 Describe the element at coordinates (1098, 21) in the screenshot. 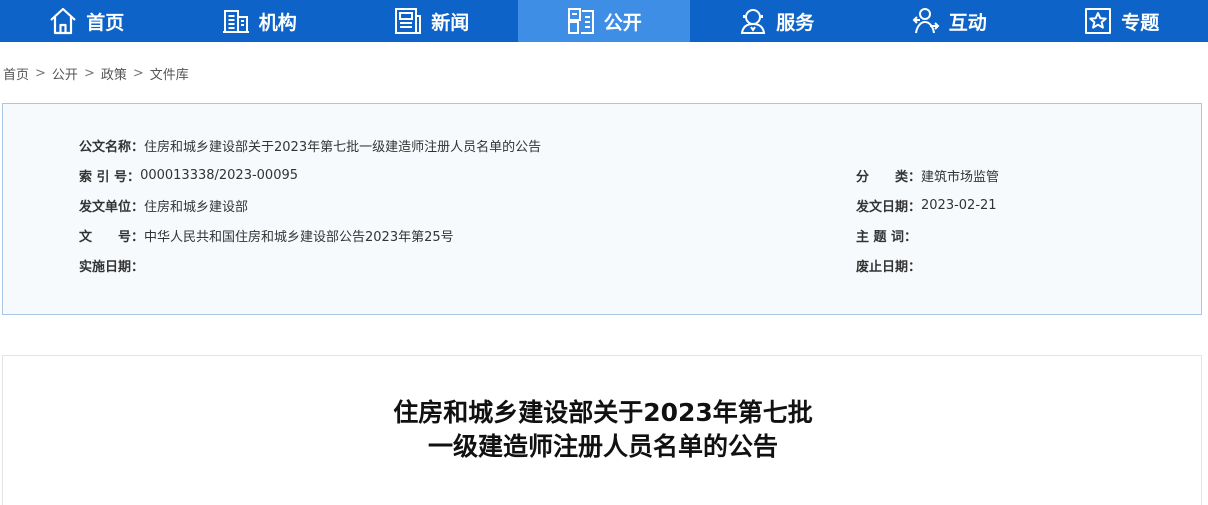

I see `star-icon` at that location.